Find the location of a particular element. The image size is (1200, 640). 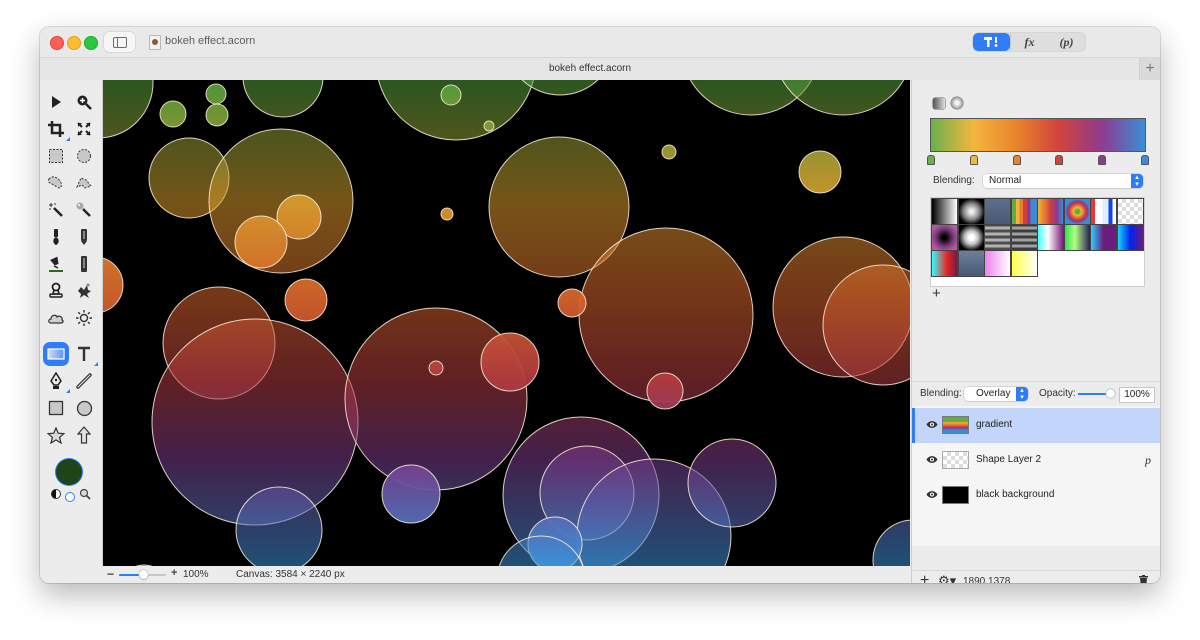

arrow-tool is located at coordinates (84, 435).